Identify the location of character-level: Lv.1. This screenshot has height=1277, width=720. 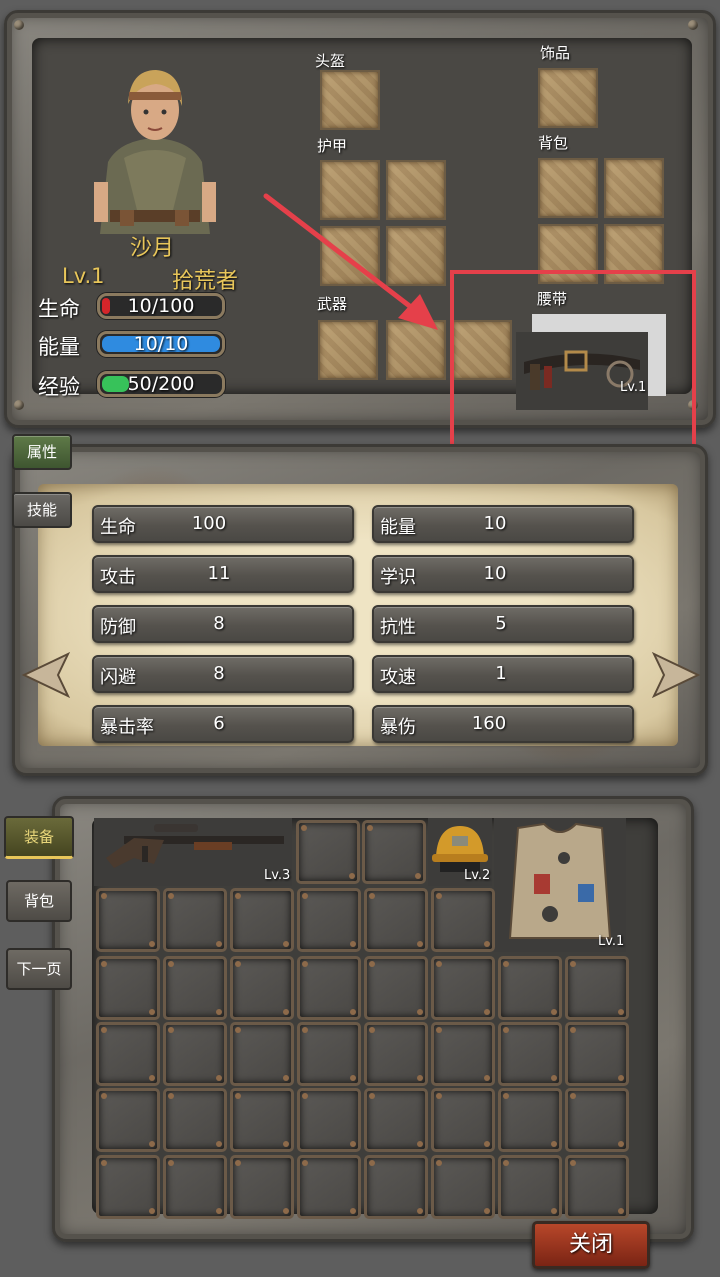
(83, 276).